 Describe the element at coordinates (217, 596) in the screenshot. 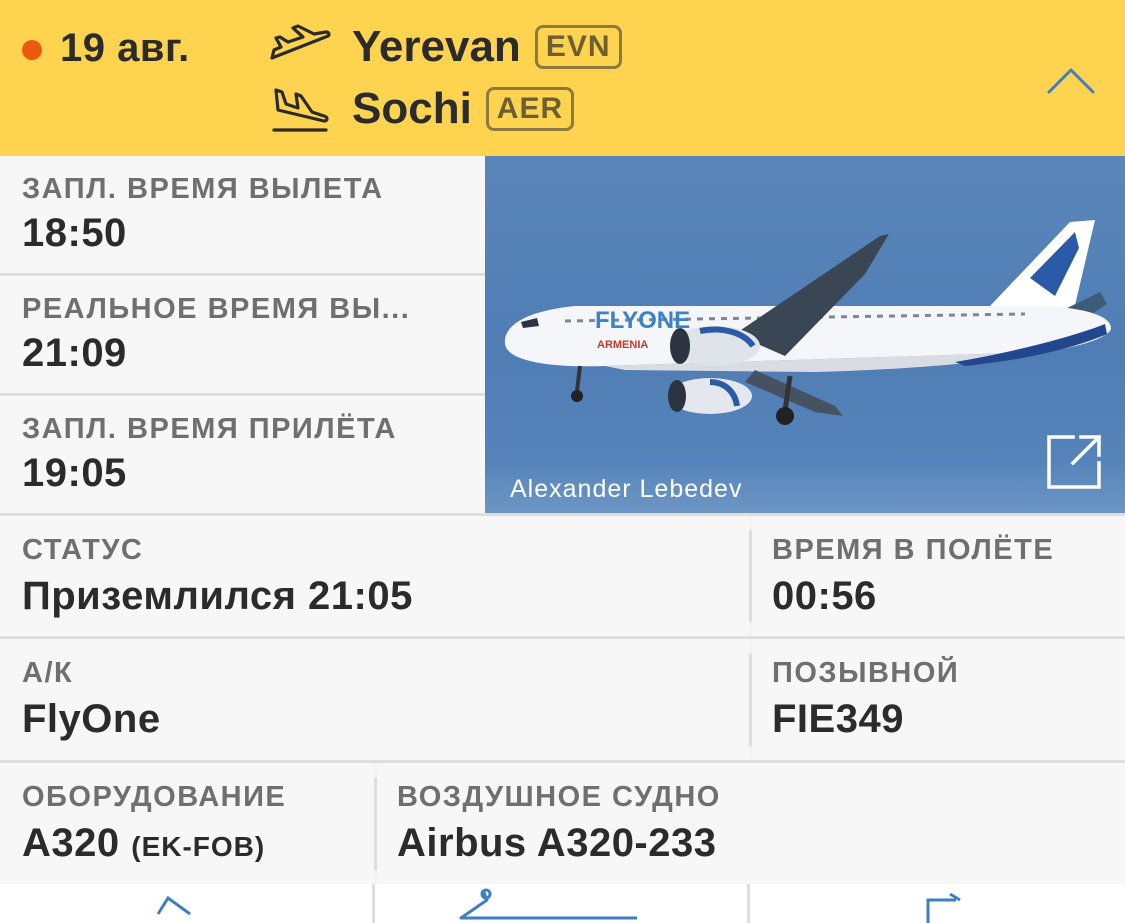

I see `status-value: Приземлился 21:05` at that location.